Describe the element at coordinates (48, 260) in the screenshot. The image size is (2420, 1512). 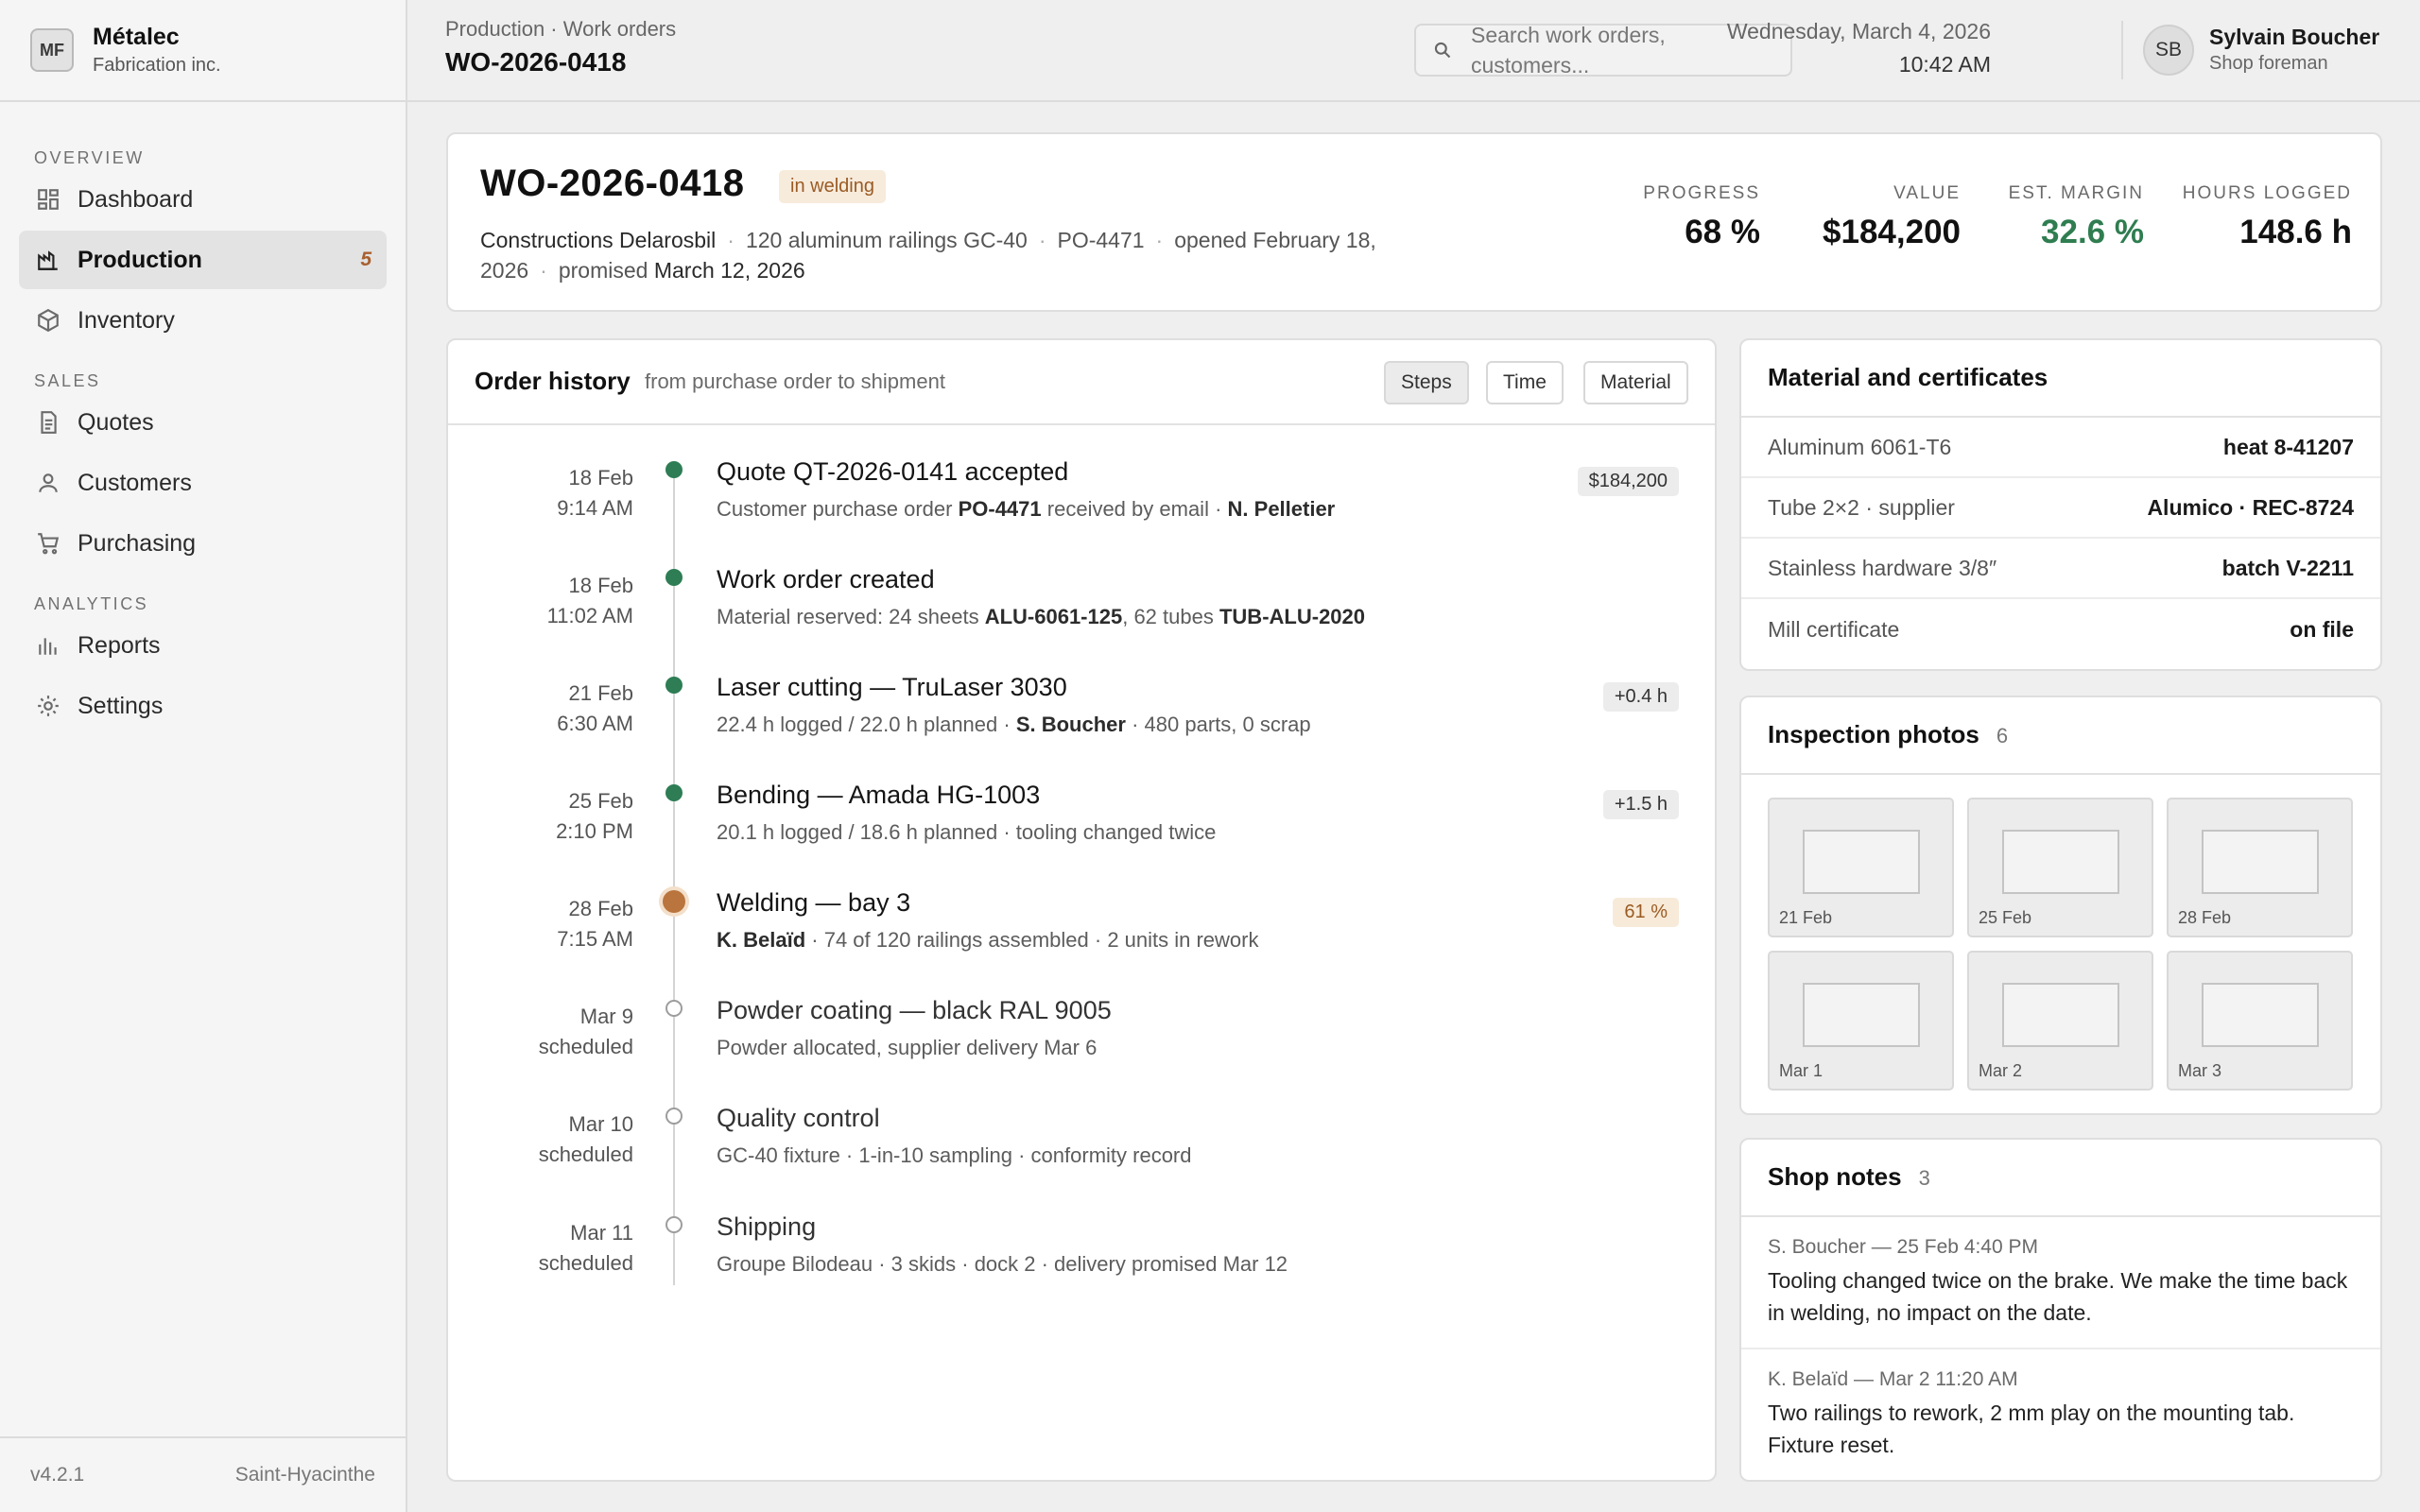
I see `production-icon` at that location.